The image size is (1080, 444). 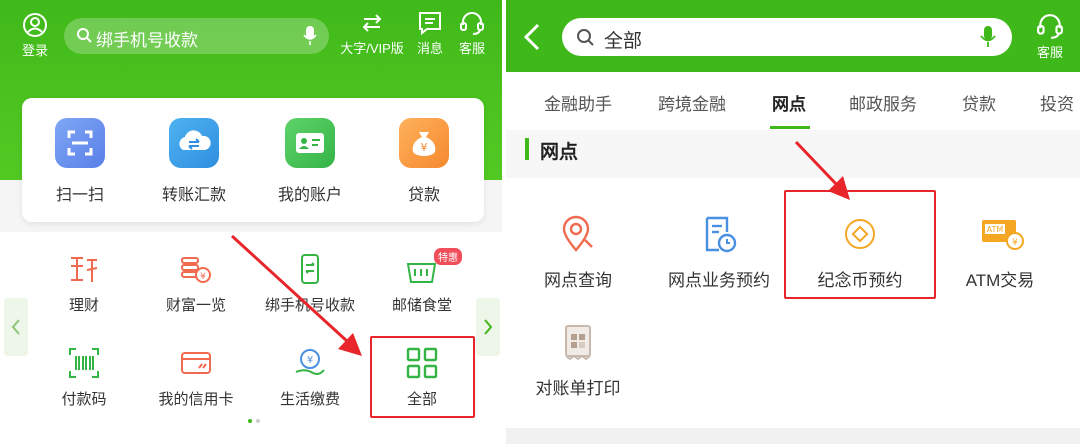 I want to click on service-atm: ATM ¥ ATM交易, so click(x=1000, y=252).